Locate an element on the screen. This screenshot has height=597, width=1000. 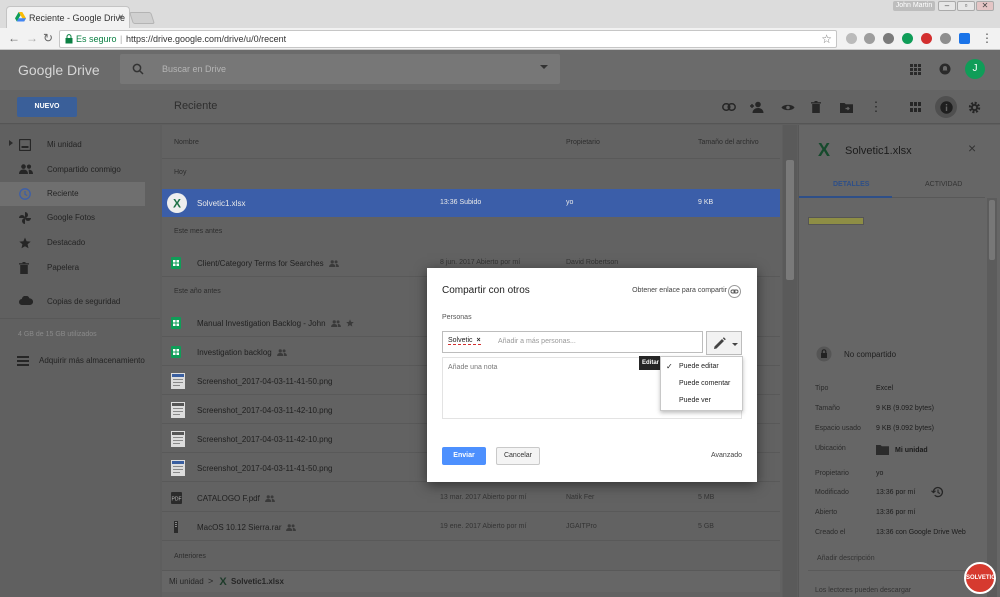
version-history-icon is located at coordinates (937, 492).